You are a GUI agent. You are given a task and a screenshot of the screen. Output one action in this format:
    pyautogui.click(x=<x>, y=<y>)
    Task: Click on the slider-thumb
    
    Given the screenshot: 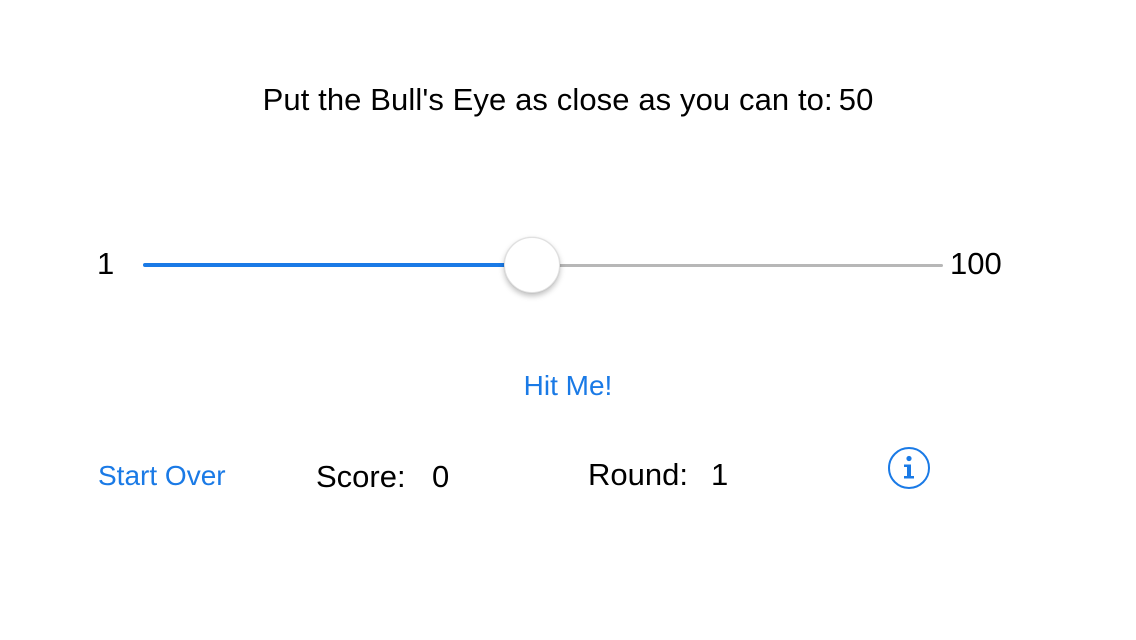 What is the action you would take?
    pyautogui.click(x=532, y=265)
    